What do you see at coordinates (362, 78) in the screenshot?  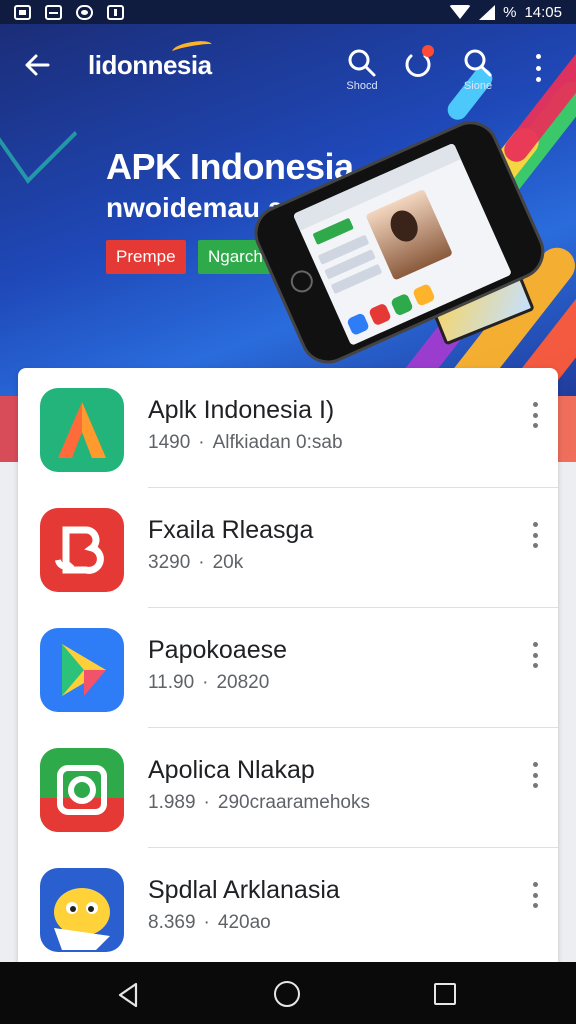 I see `search-action-button: Shocd` at bounding box center [362, 78].